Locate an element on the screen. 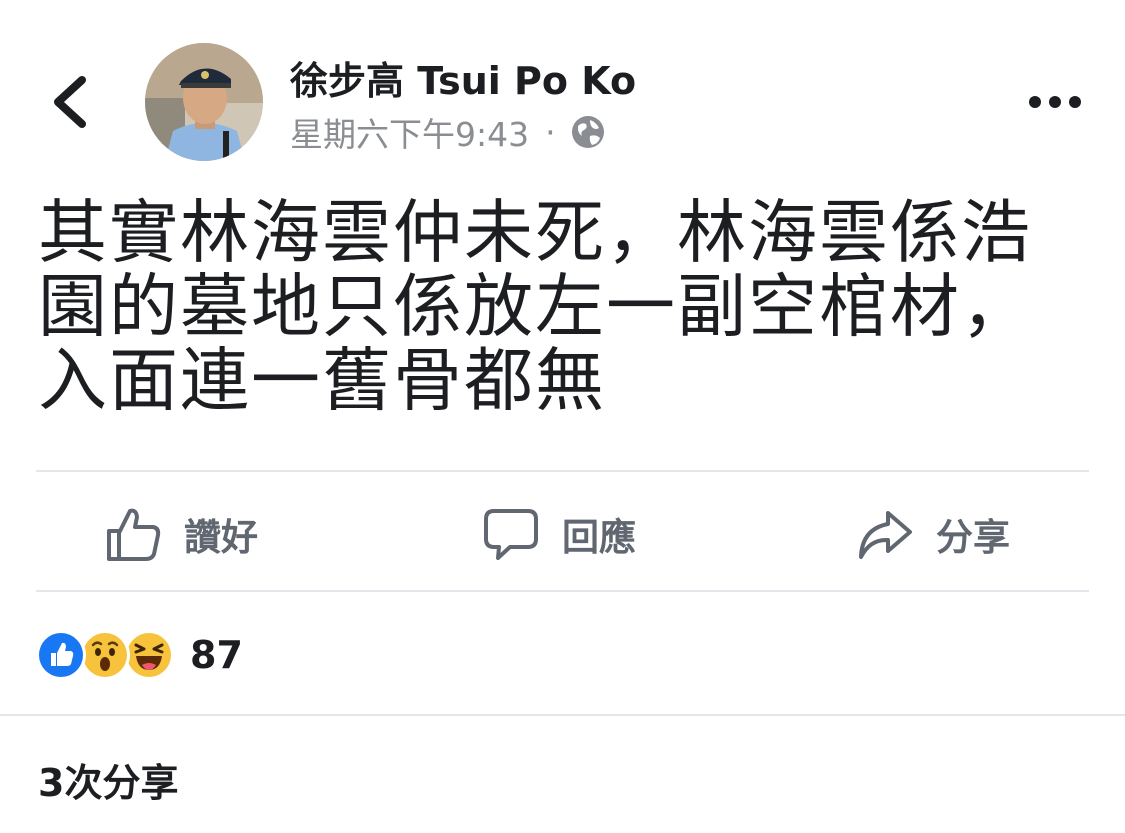 This screenshot has height=833, width=1125. reactions-summary: 87 is located at coordinates (139, 655).